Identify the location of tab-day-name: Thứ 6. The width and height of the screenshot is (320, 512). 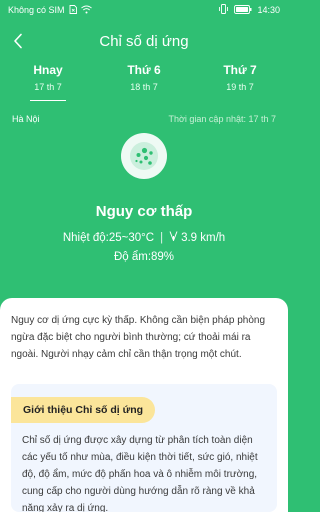
(144, 70).